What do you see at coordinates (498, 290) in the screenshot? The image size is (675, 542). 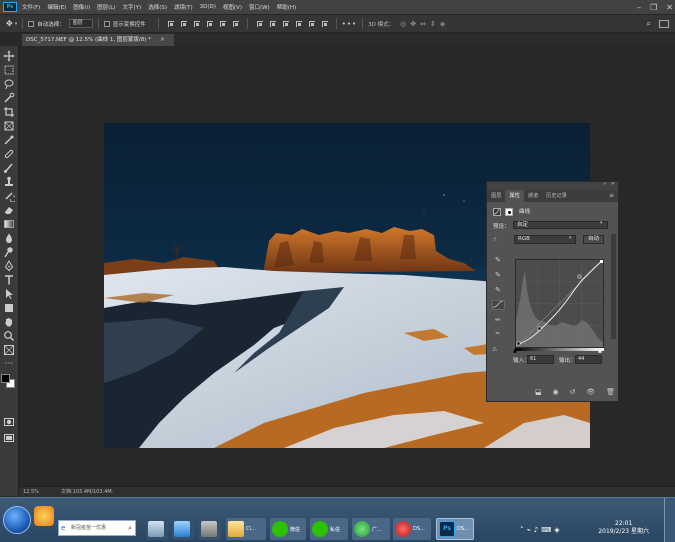 I see `eyedropper-white-icon: ✎` at bounding box center [498, 290].